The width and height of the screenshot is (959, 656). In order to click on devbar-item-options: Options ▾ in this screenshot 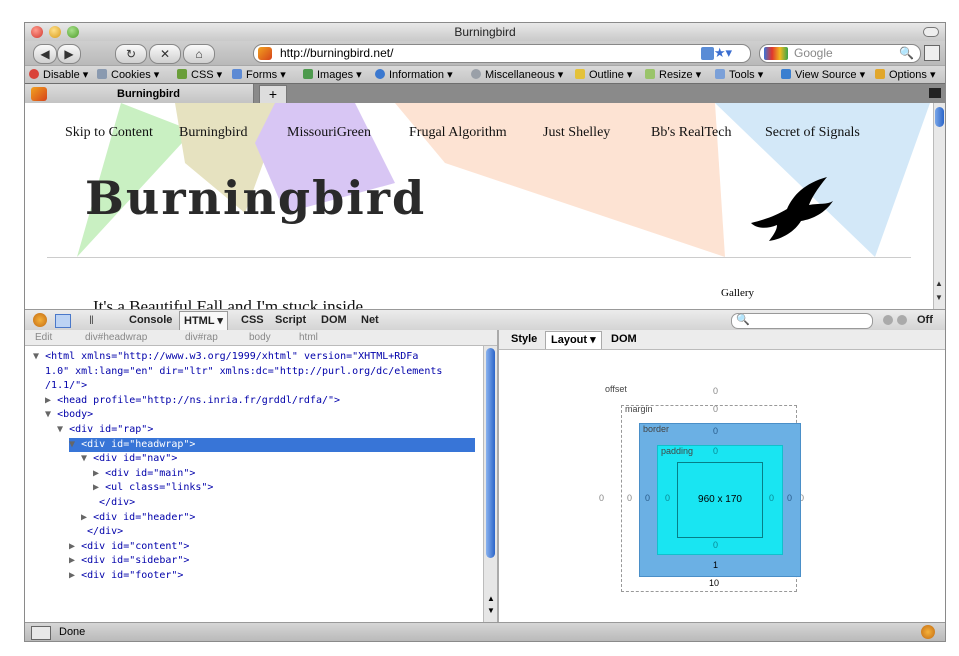, I will do `click(905, 75)`.